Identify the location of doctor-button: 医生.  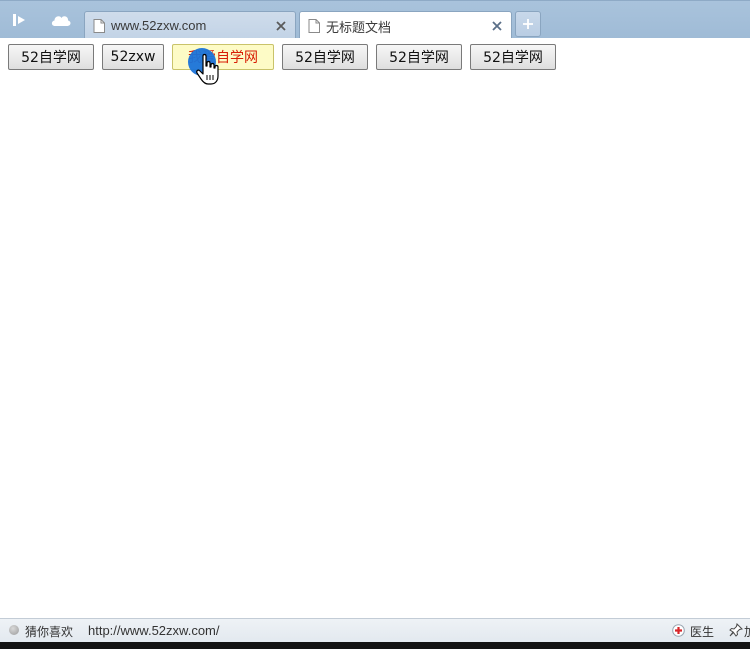
(702, 631).